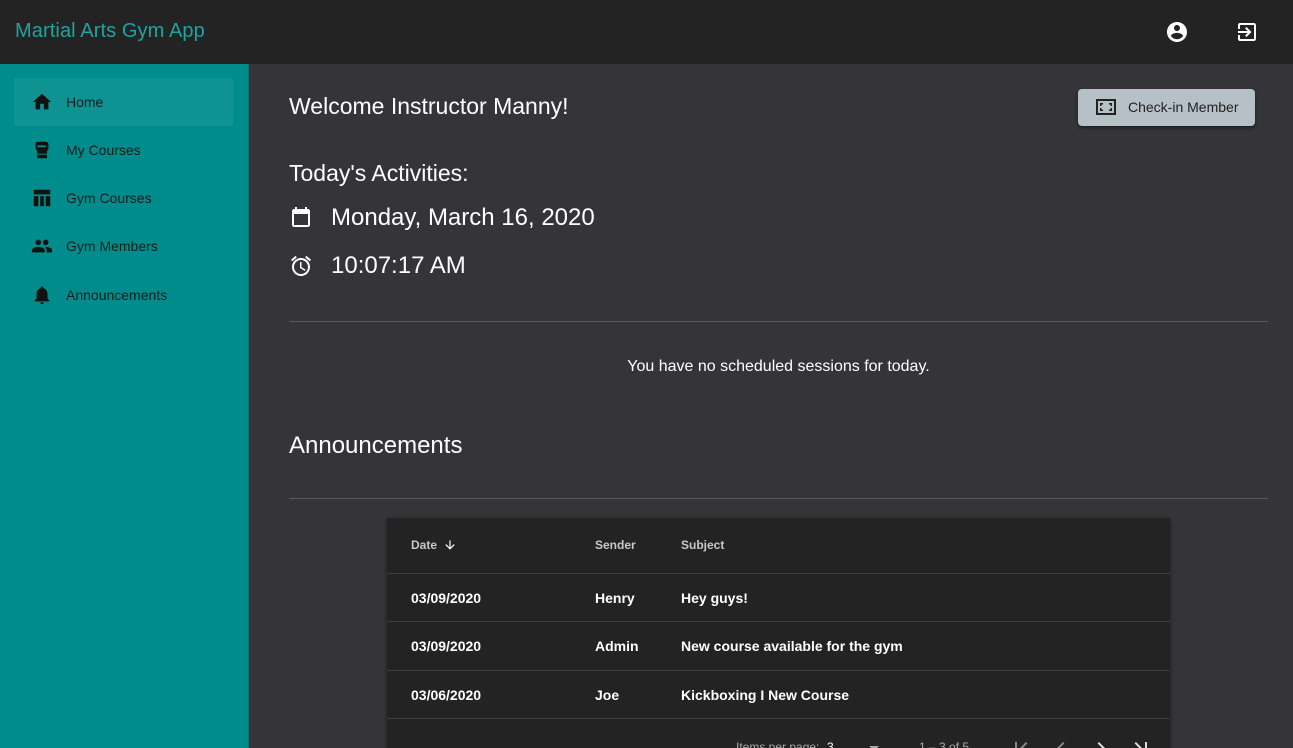  I want to click on current-date: Monday, March 16, 2020, so click(463, 217).